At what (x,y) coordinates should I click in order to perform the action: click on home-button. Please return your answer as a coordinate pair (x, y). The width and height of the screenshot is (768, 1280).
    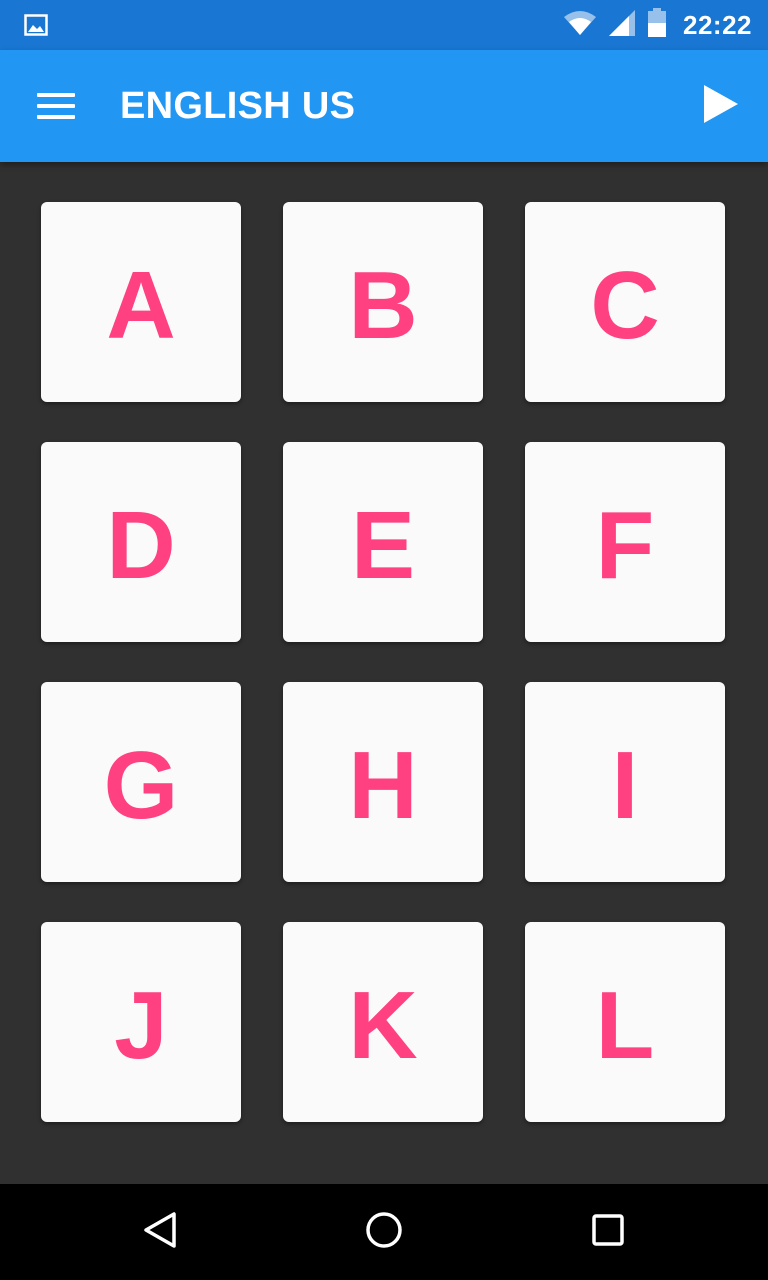
    Looking at the image, I should click on (384, 1232).